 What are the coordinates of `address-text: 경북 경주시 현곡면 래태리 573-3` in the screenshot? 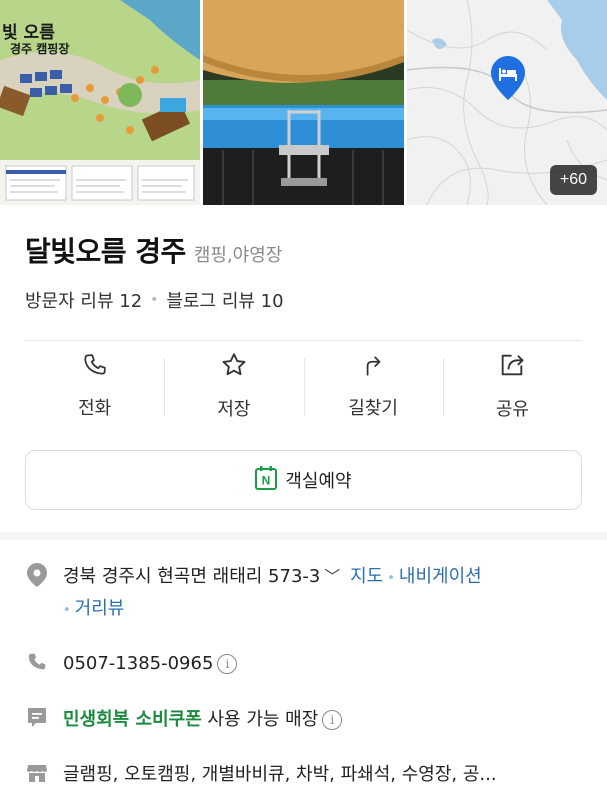 It's located at (192, 576).